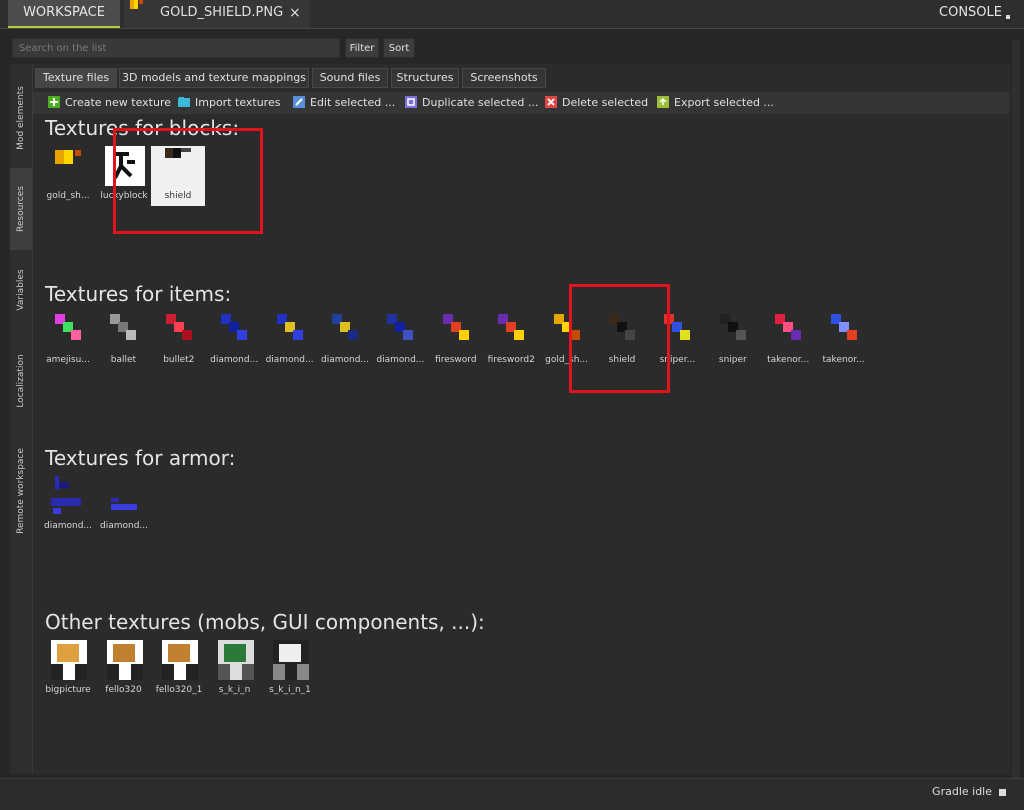 The width and height of the screenshot is (1024, 810). What do you see at coordinates (1002, 792) in the screenshot?
I see `status-indicator-icon` at bounding box center [1002, 792].